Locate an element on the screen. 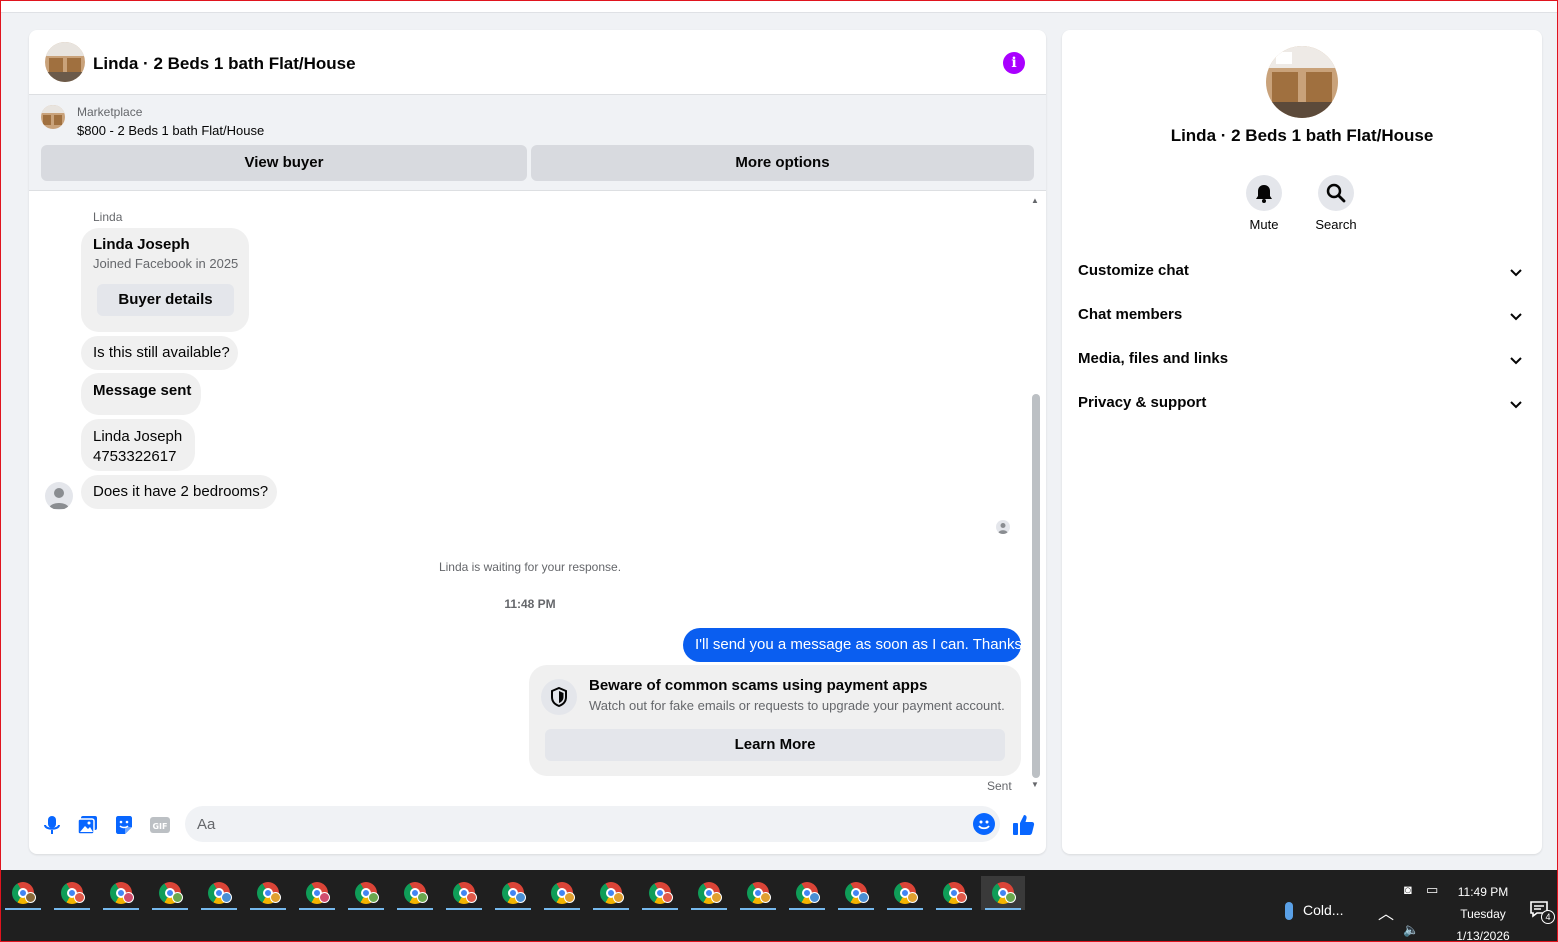 The height and width of the screenshot is (942, 1558). more-options-button: More options is located at coordinates (782, 163).